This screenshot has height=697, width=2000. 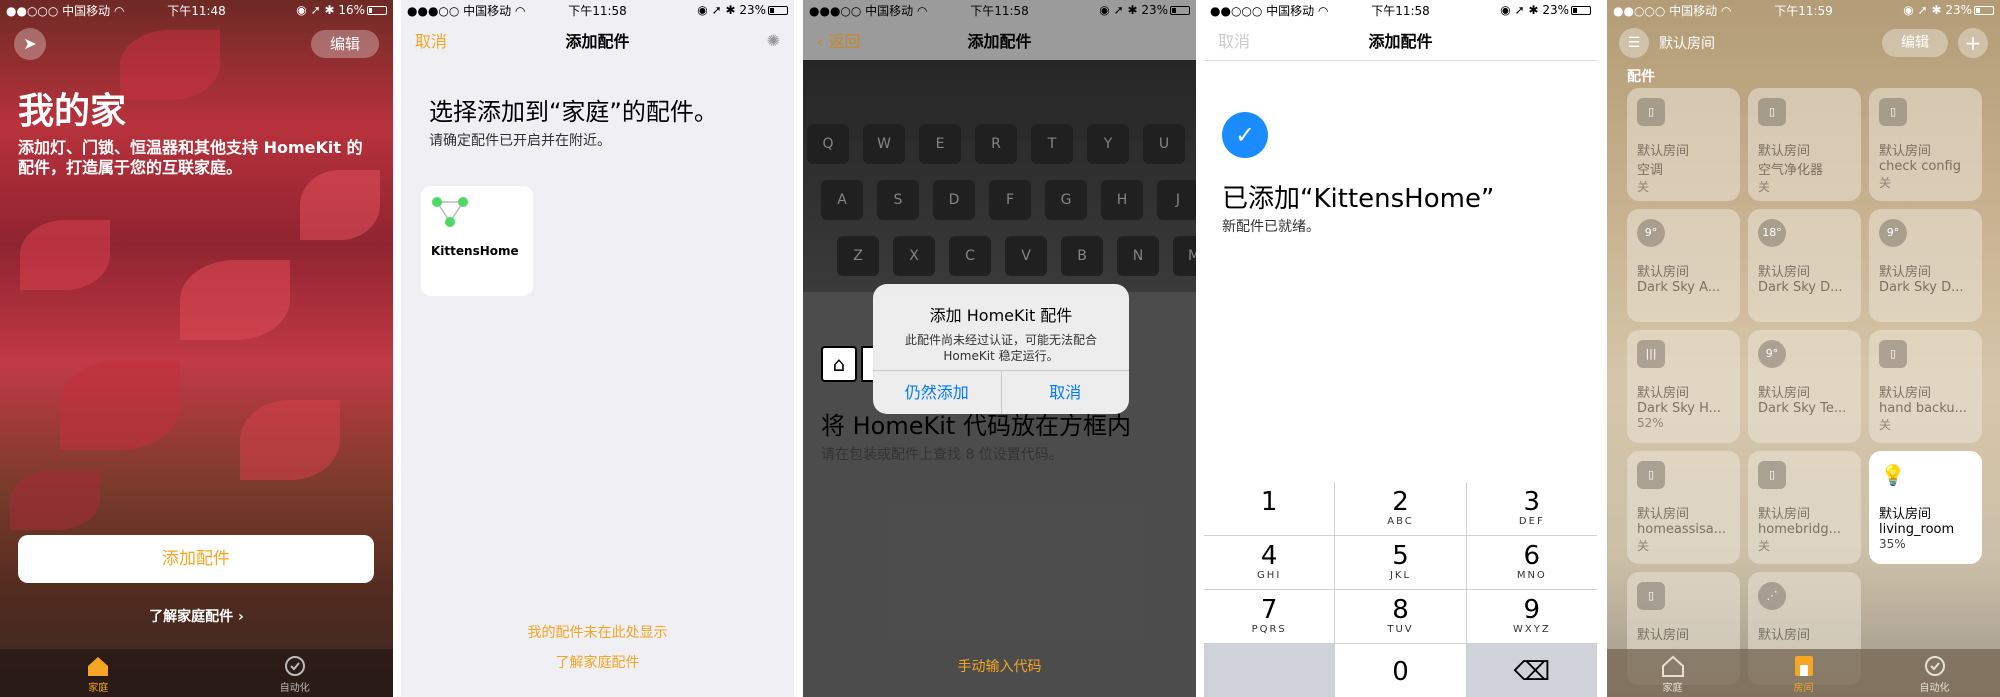 What do you see at coordinates (573, 112) in the screenshot?
I see `page-heading: 选择添加到“家庭”的配件。` at bounding box center [573, 112].